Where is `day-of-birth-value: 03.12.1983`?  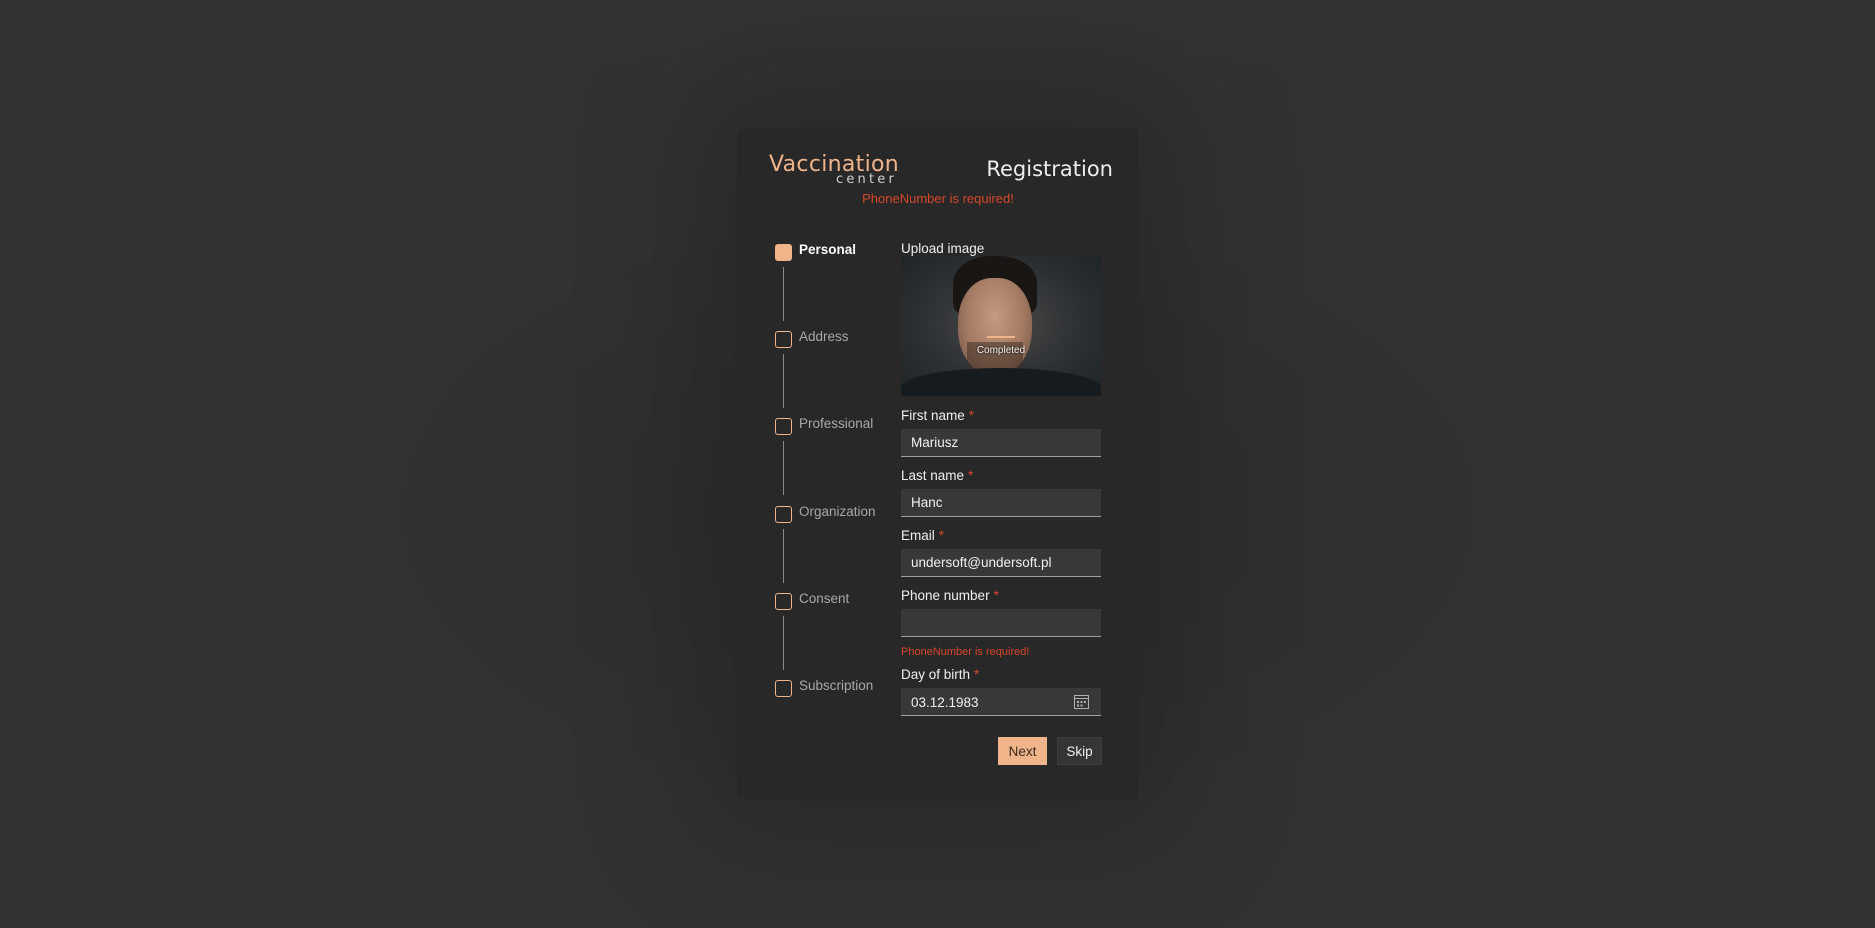
day-of-birth-value: 03.12.1983 is located at coordinates (945, 702).